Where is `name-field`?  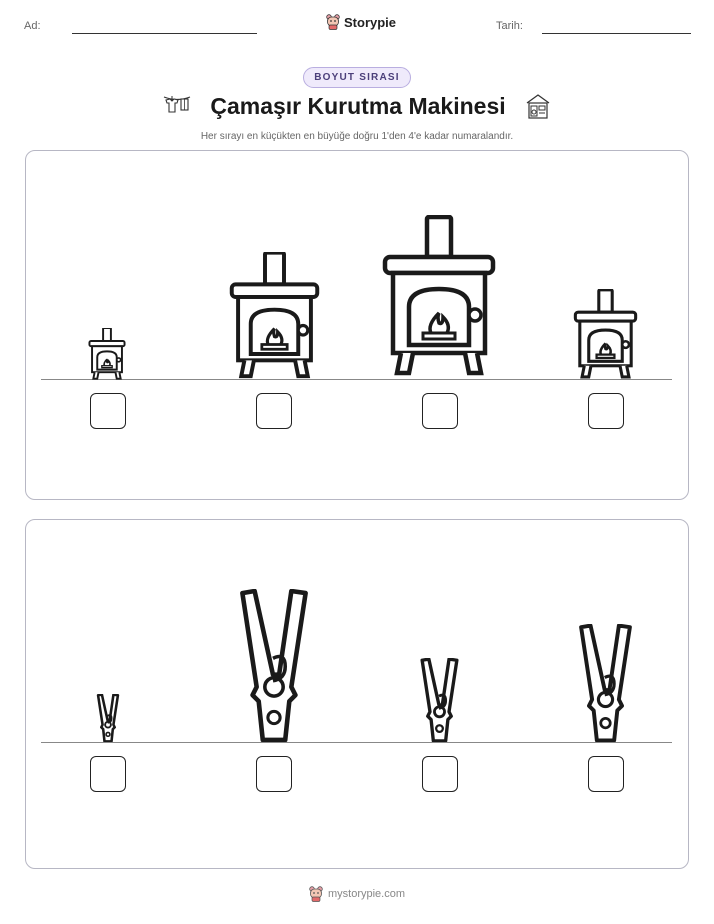 name-field is located at coordinates (164, 33).